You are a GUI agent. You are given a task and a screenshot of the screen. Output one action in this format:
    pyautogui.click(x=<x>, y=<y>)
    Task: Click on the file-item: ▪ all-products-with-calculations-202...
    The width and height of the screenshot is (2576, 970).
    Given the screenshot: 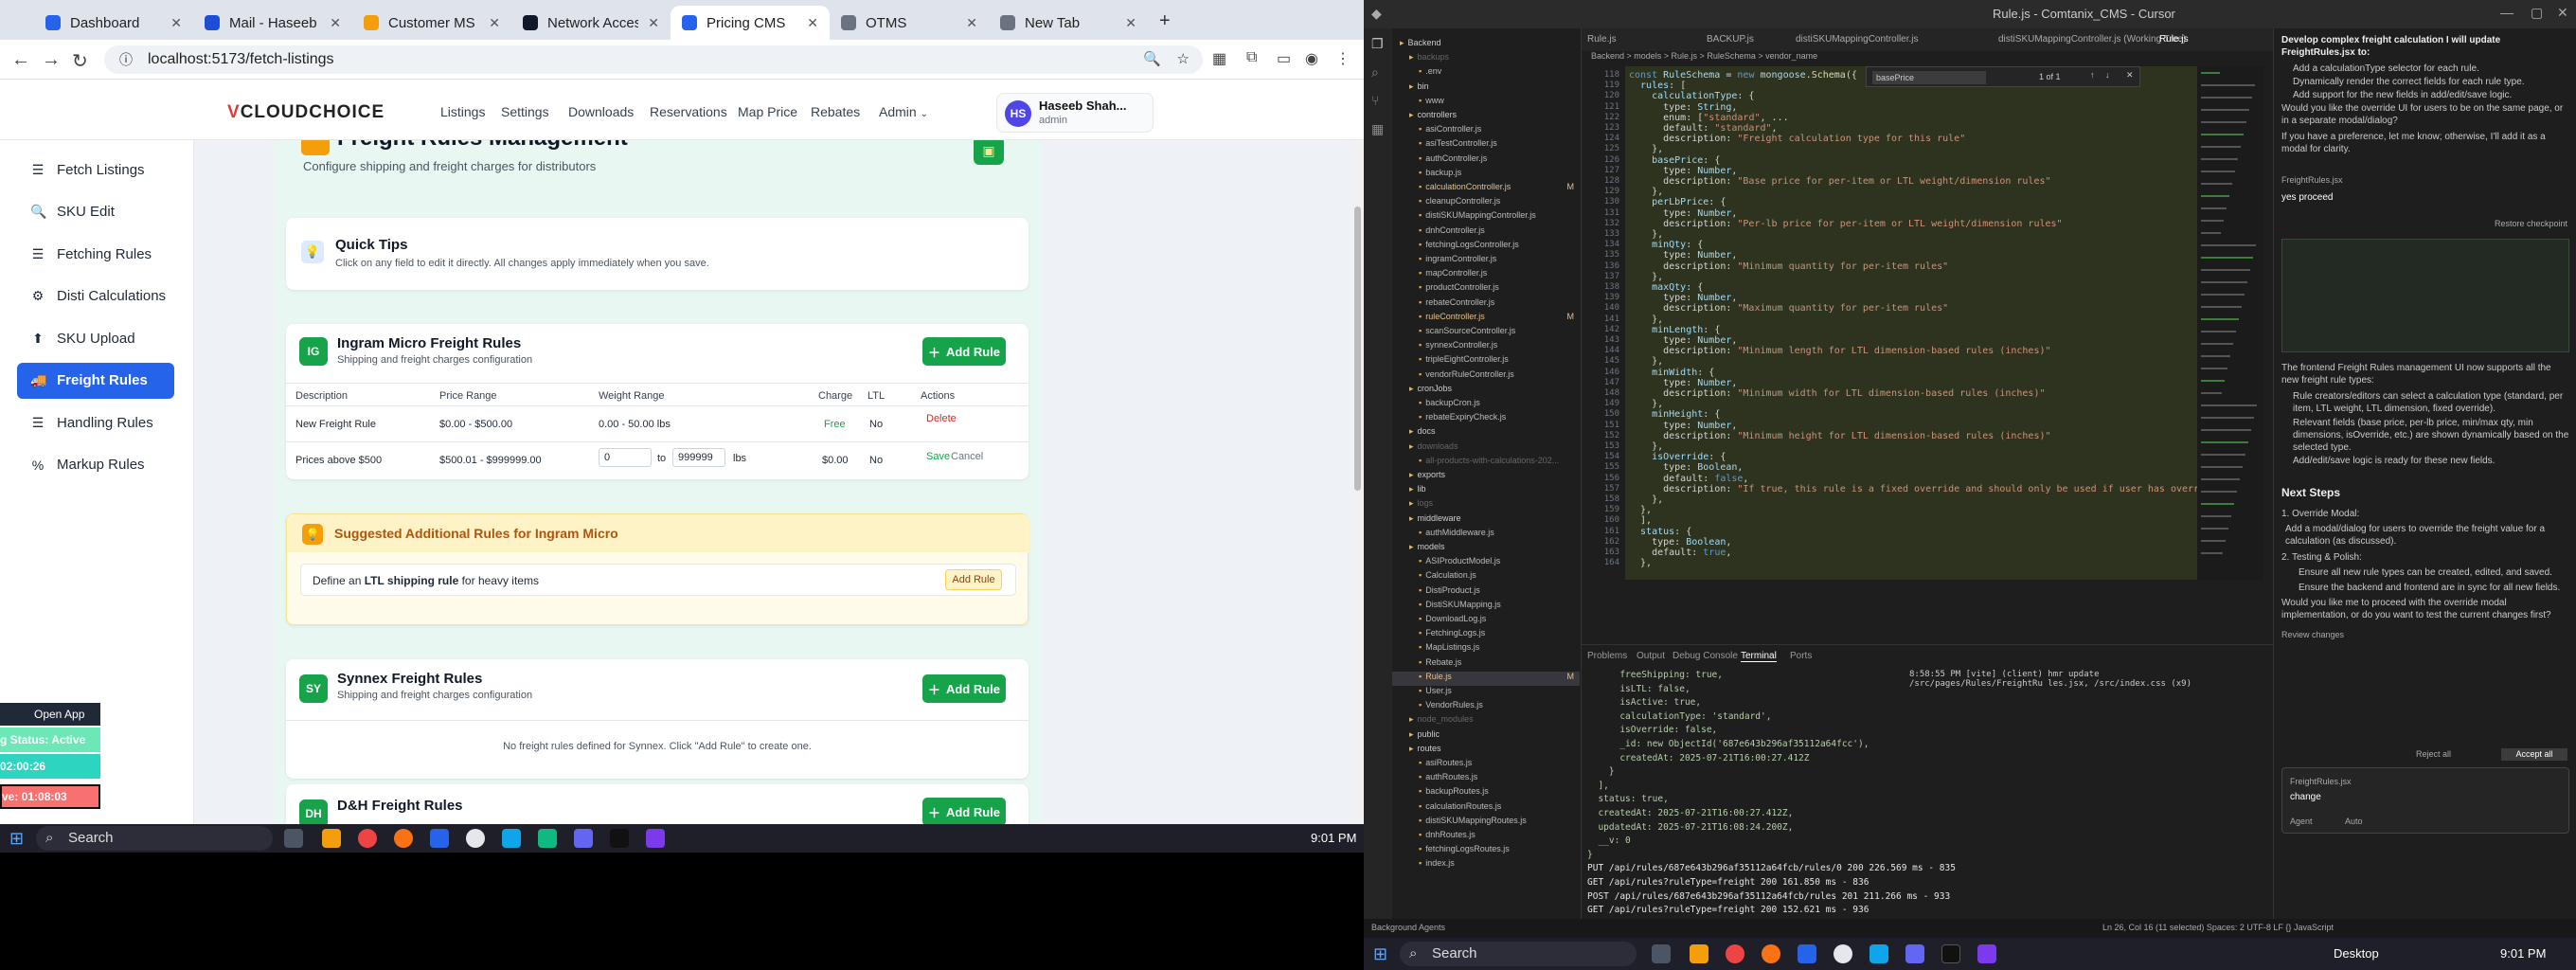 What is the action you would take?
    pyautogui.click(x=1486, y=463)
    